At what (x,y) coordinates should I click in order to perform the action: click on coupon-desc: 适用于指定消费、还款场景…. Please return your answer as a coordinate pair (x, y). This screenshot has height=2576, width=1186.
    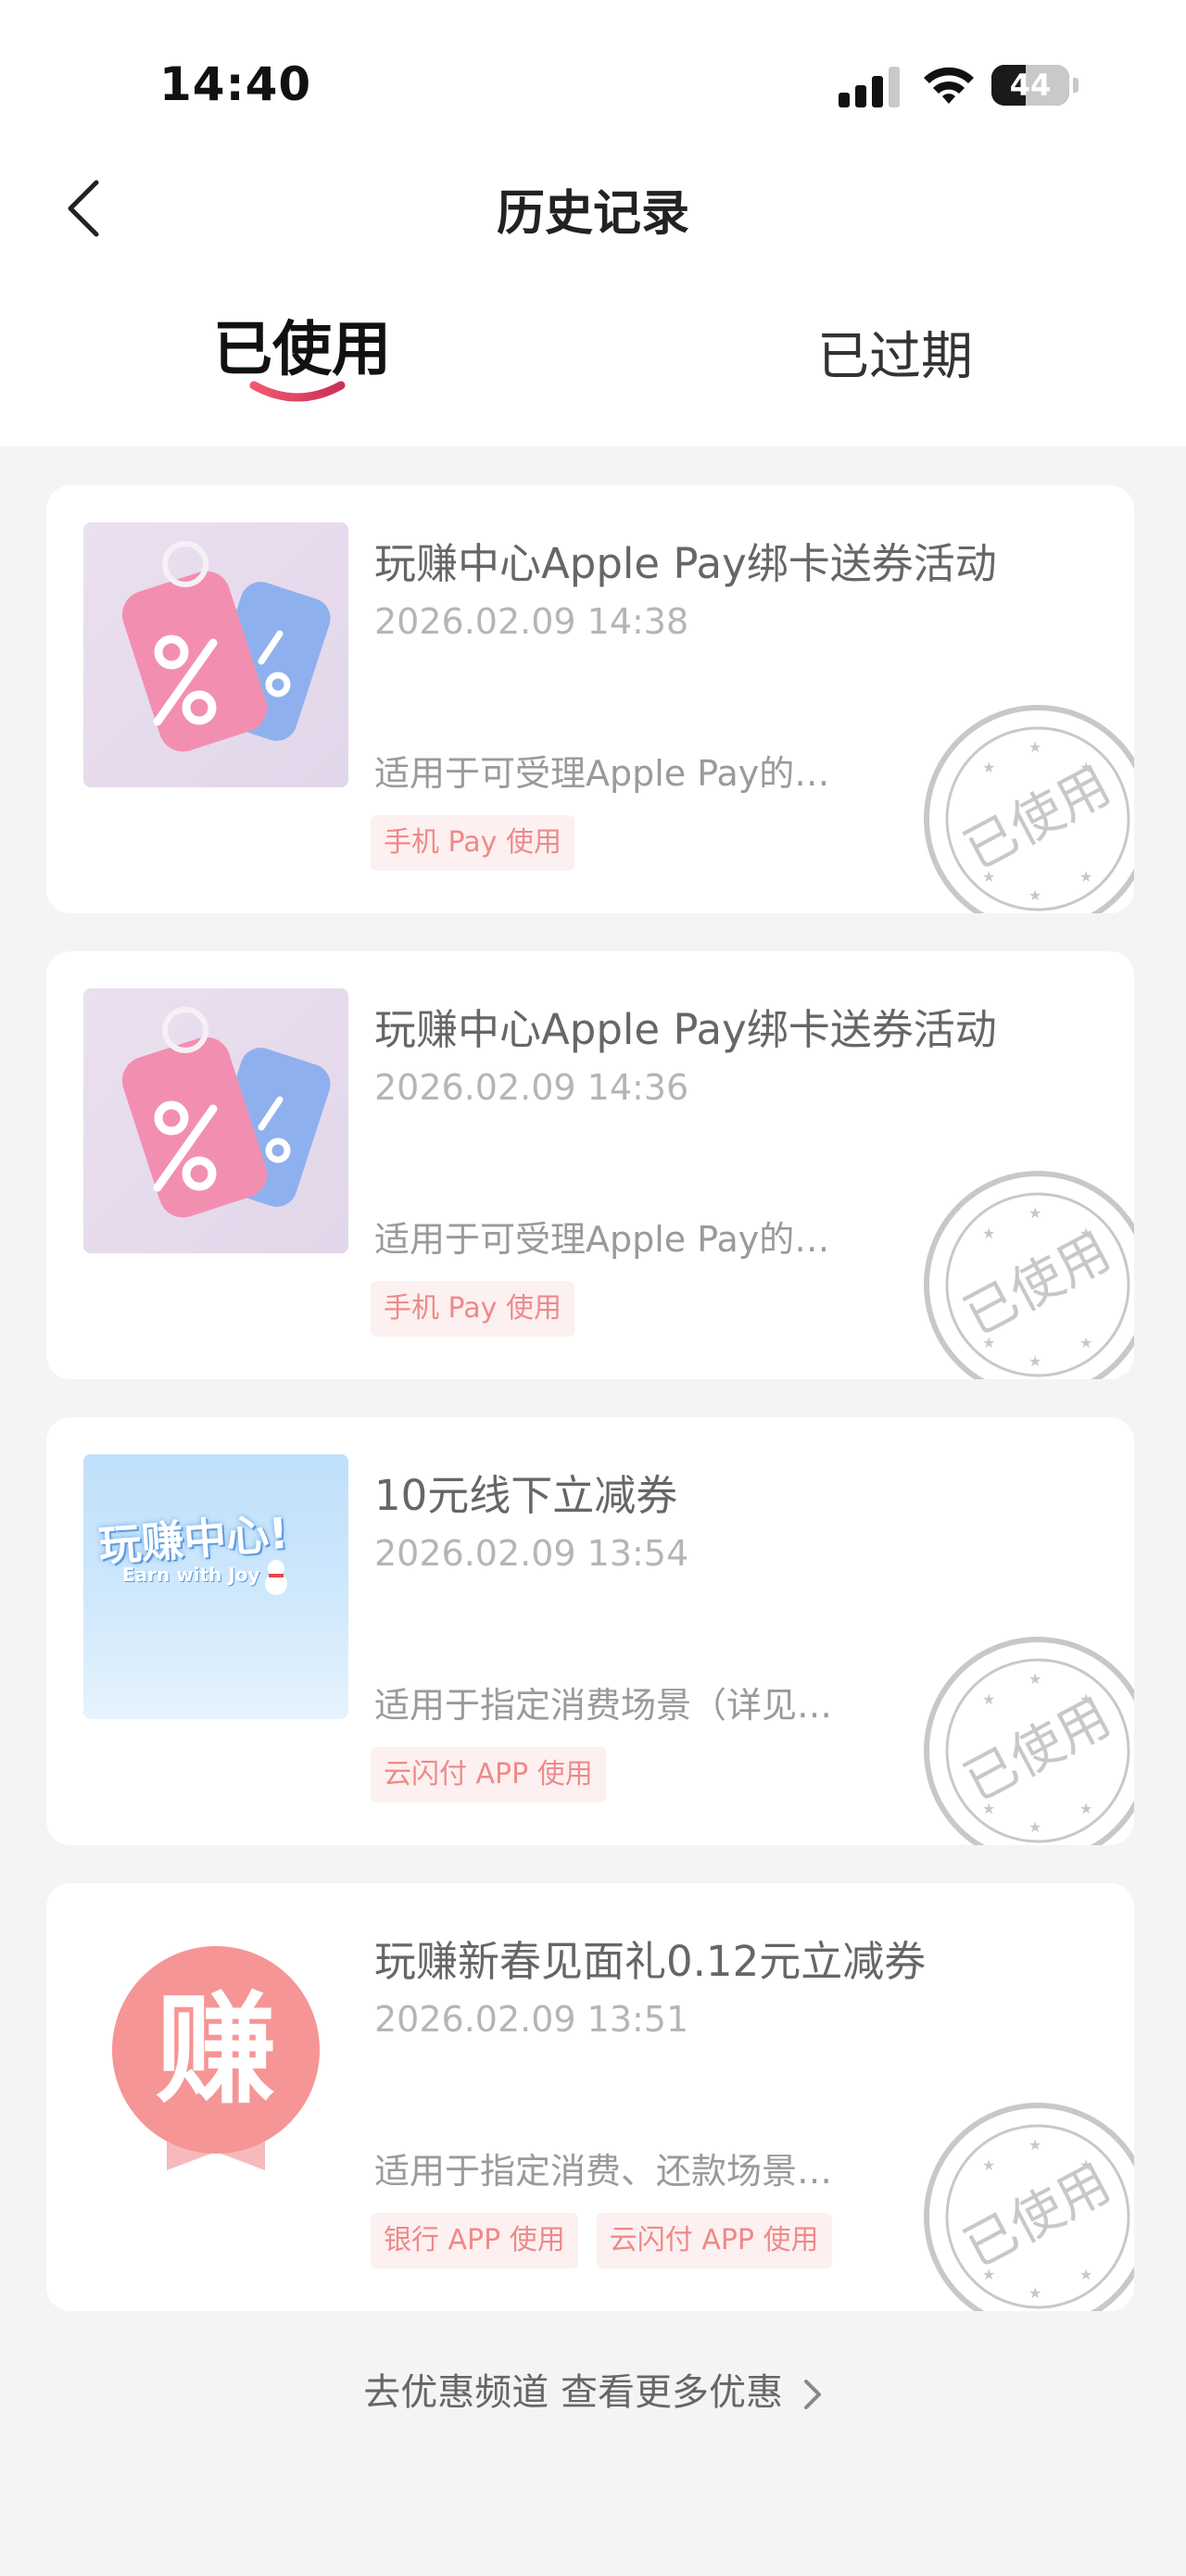
    Looking at the image, I should click on (603, 2171).